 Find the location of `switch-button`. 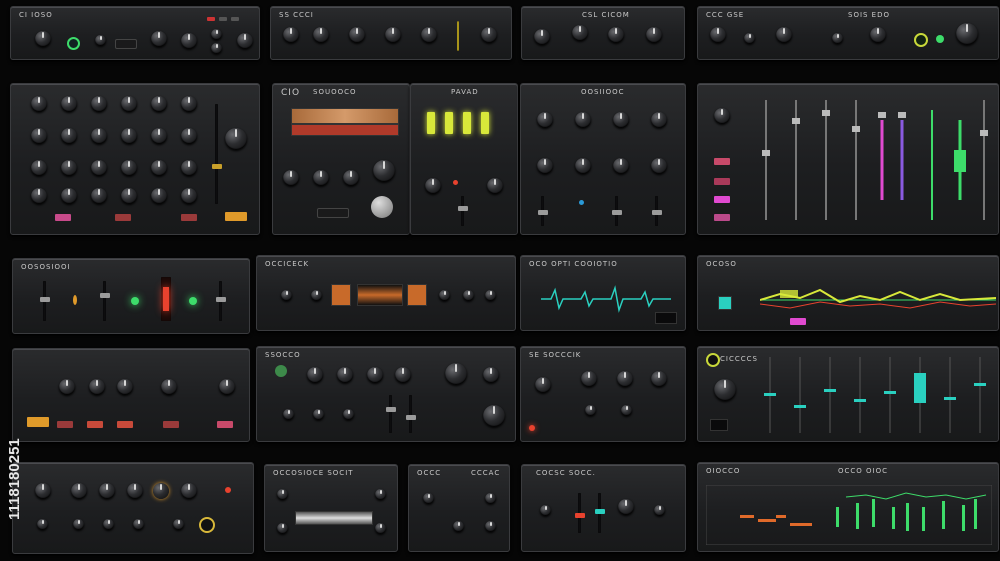

switch-button is located at coordinates (333, 213).